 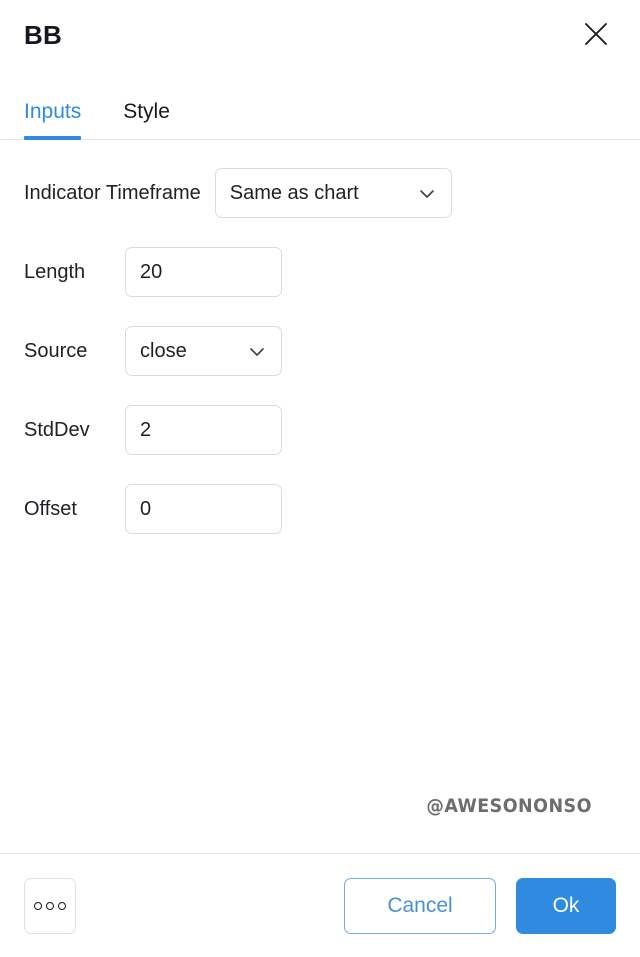 I want to click on input-offset: 0, so click(x=203, y=509).